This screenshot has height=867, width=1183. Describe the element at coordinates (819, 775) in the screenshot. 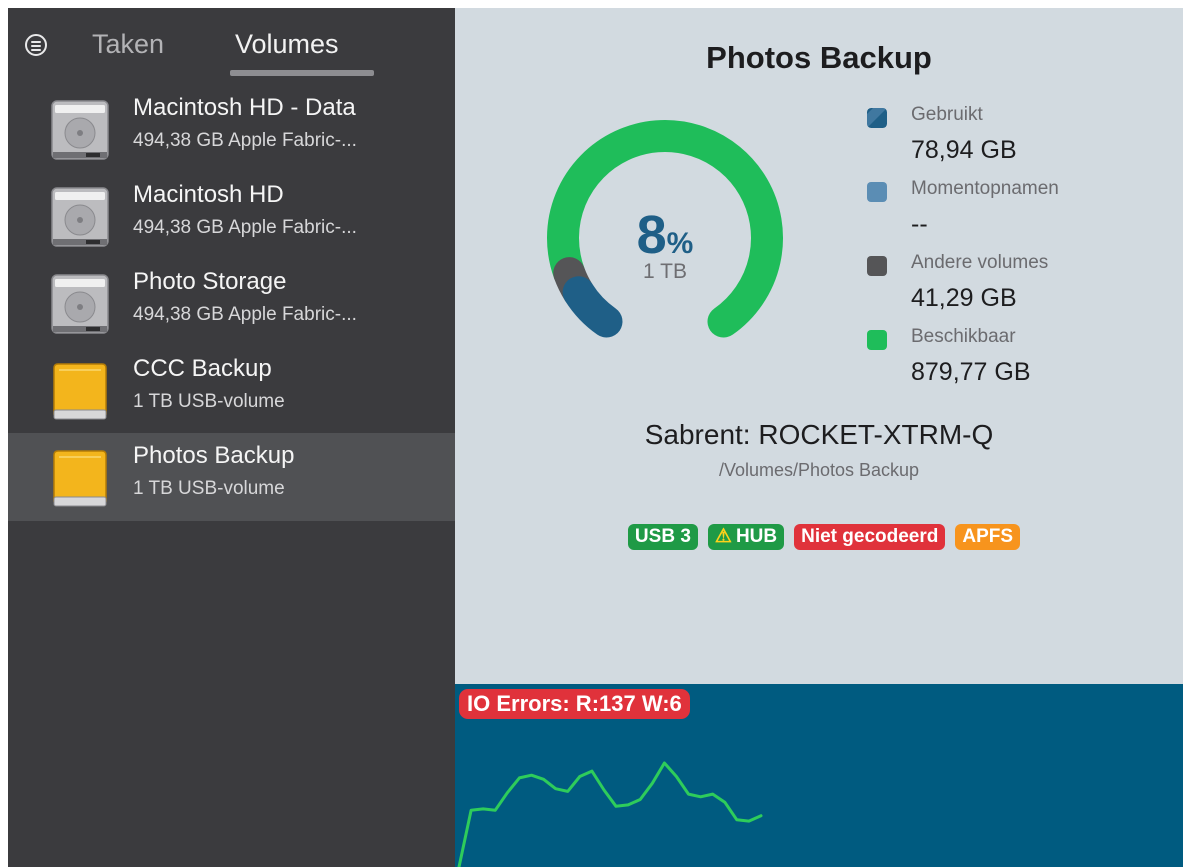

I see `io-error-panel: IO Errors: R:137 W:6` at that location.